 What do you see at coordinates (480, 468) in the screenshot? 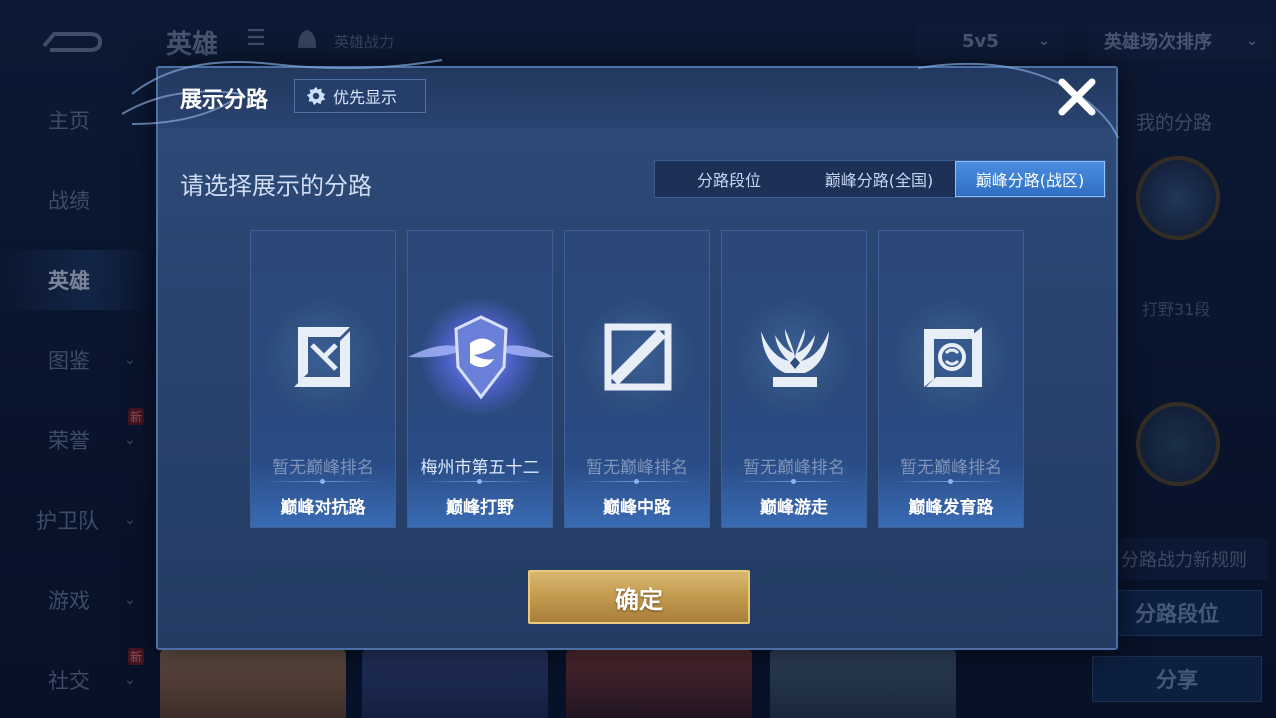
I see `peak-rank-text: 梅州市第五十二` at bounding box center [480, 468].